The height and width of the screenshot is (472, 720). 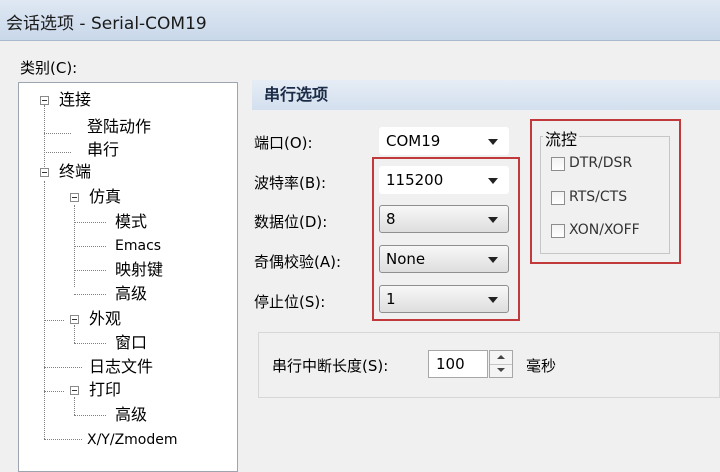 I want to click on tree-item-login-actions: 登陆动作, so click(x=119, y=127).